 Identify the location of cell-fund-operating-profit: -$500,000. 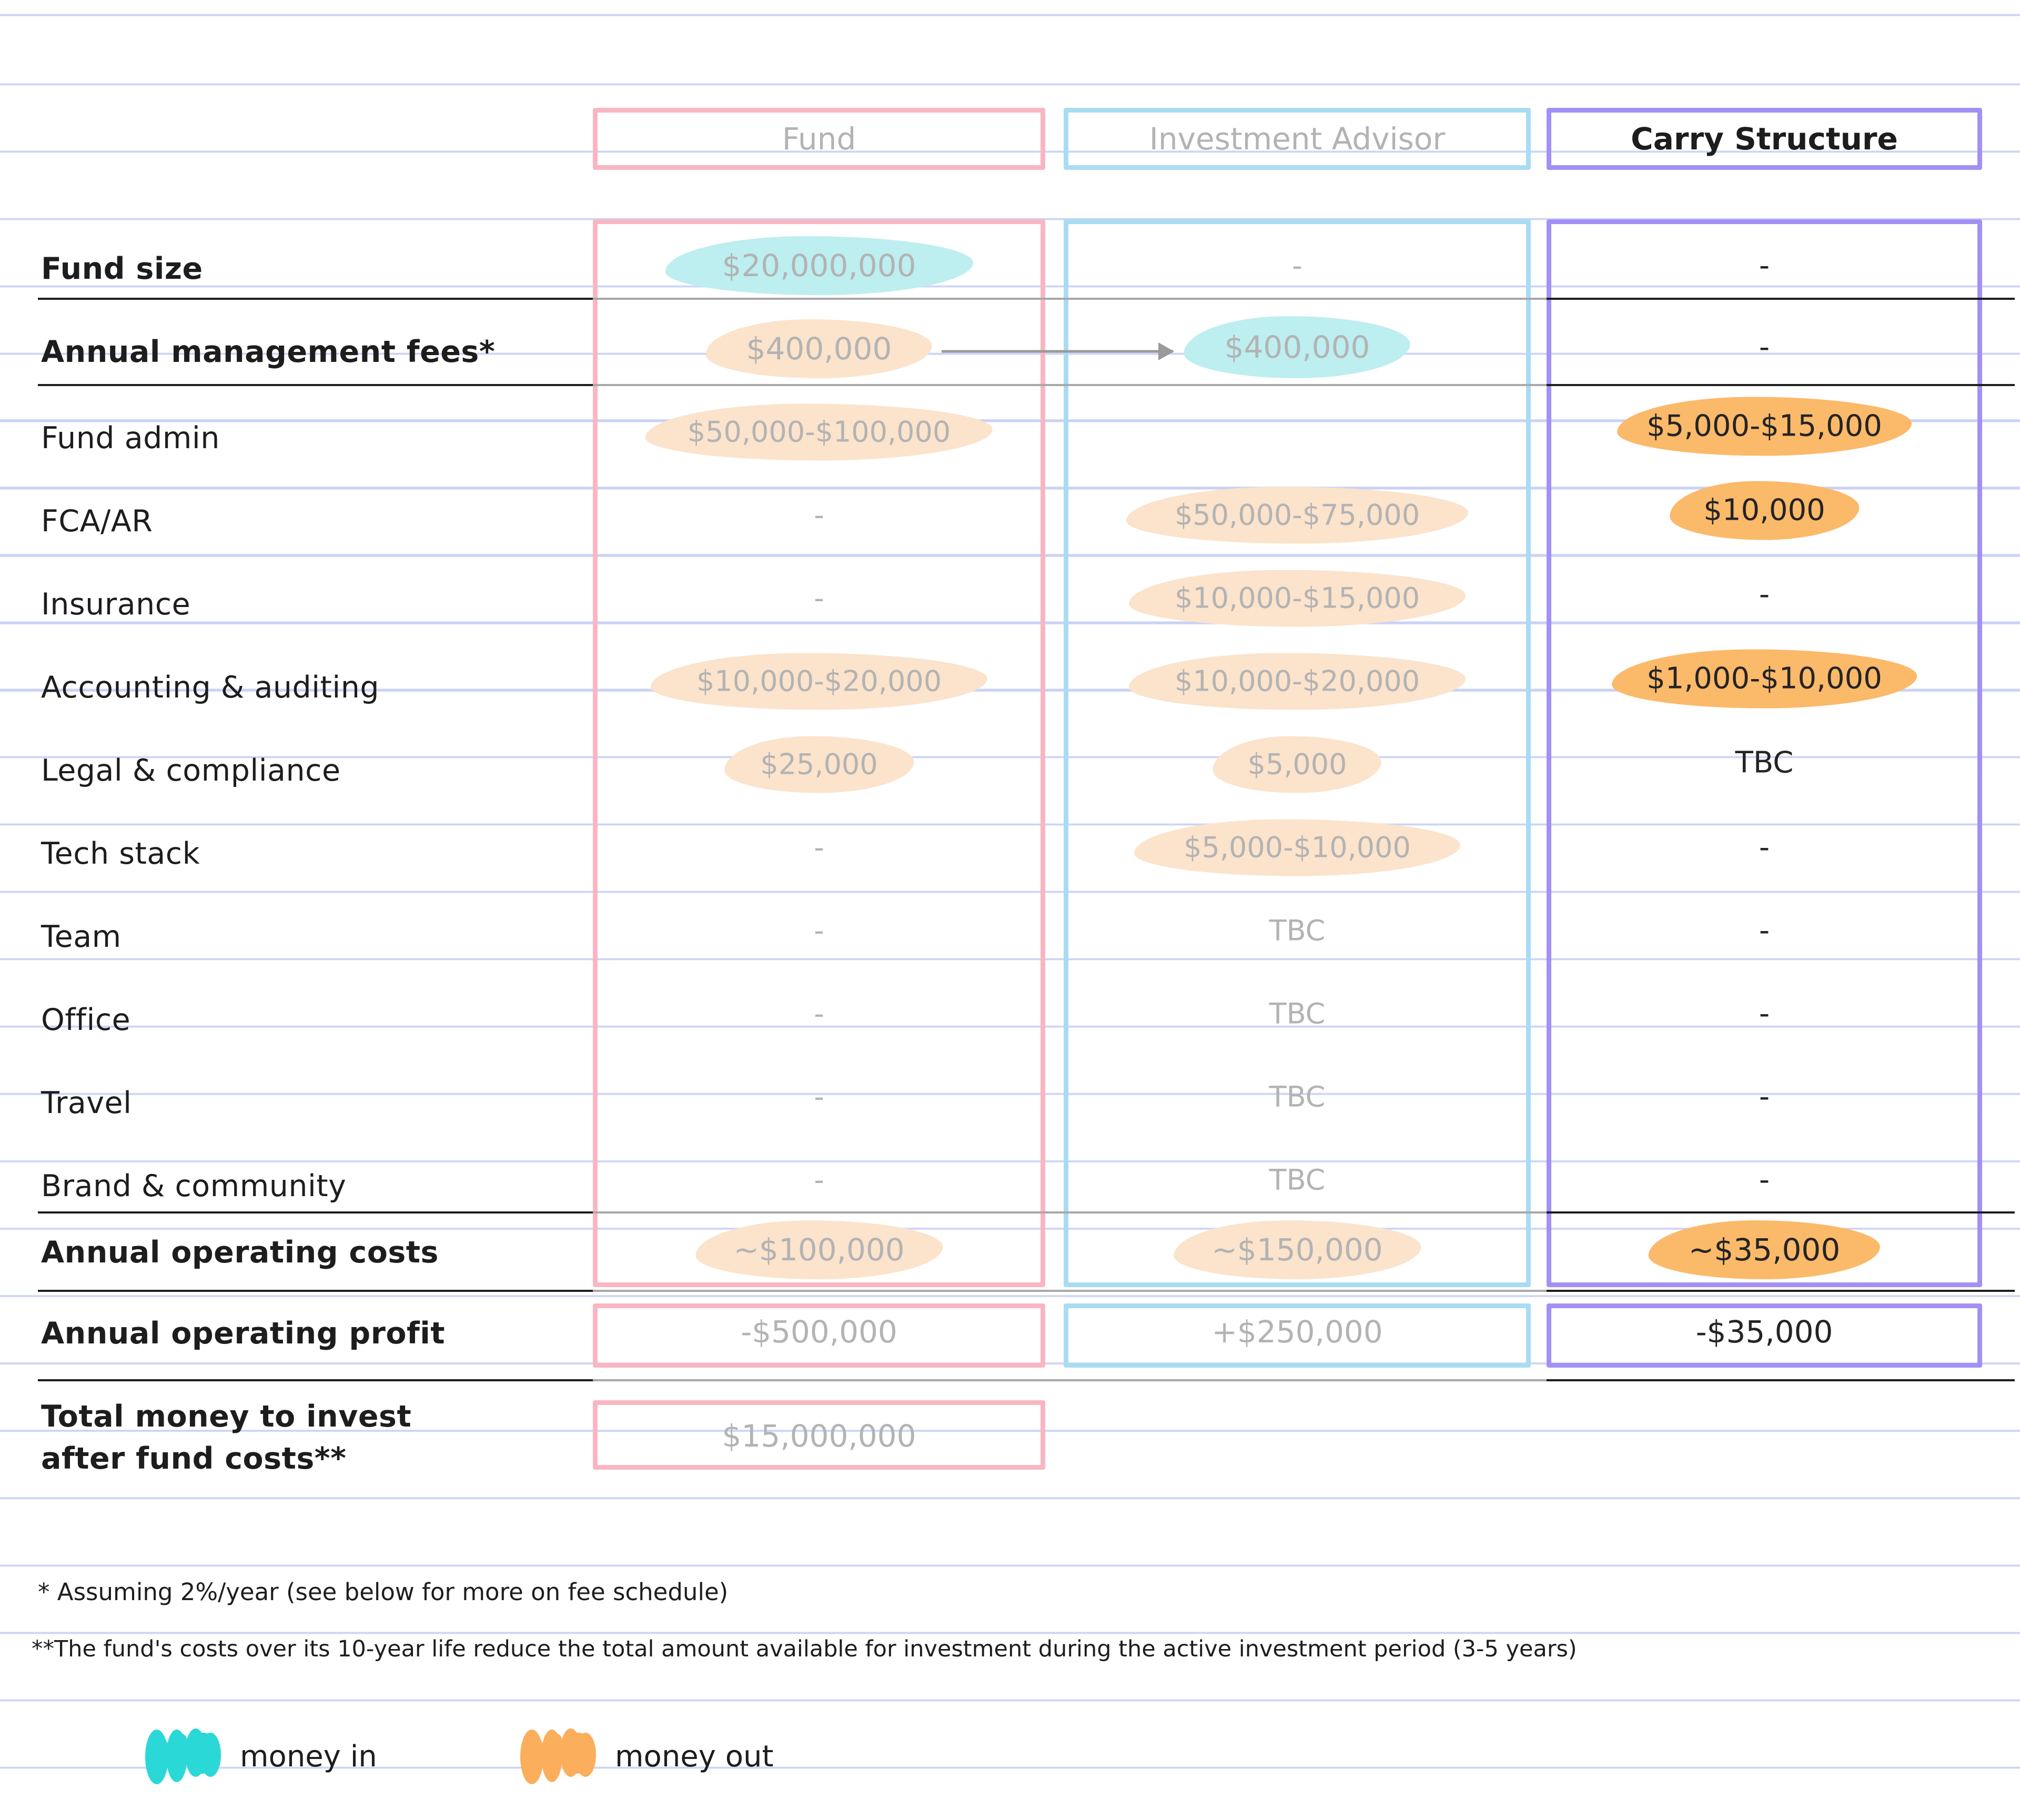
(819, 1332).